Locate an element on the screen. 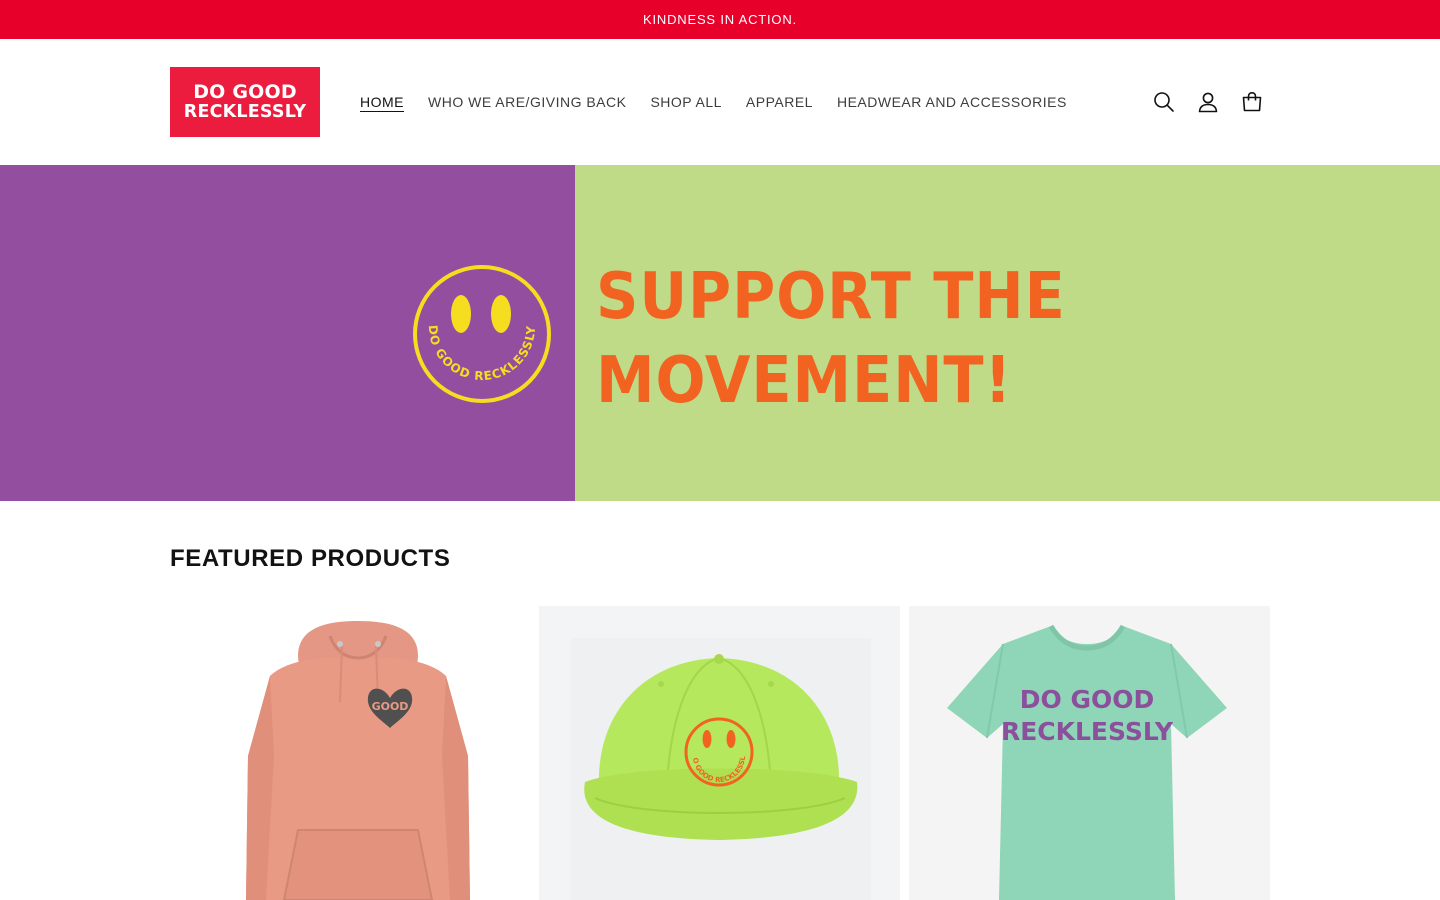  announcement-text: KINDNESS IN ACTION. is located at coordinates (720, 19).